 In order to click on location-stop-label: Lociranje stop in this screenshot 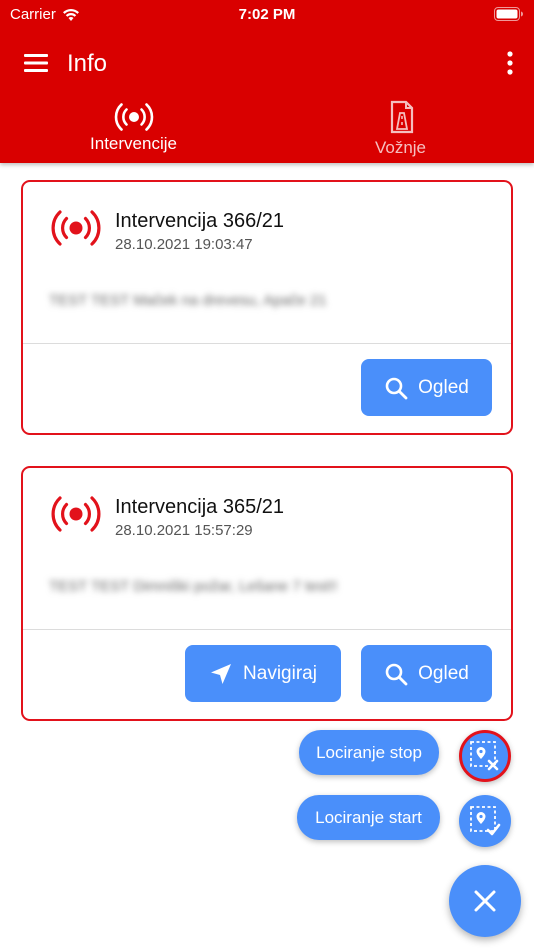, I will do `click(369, 752)`.